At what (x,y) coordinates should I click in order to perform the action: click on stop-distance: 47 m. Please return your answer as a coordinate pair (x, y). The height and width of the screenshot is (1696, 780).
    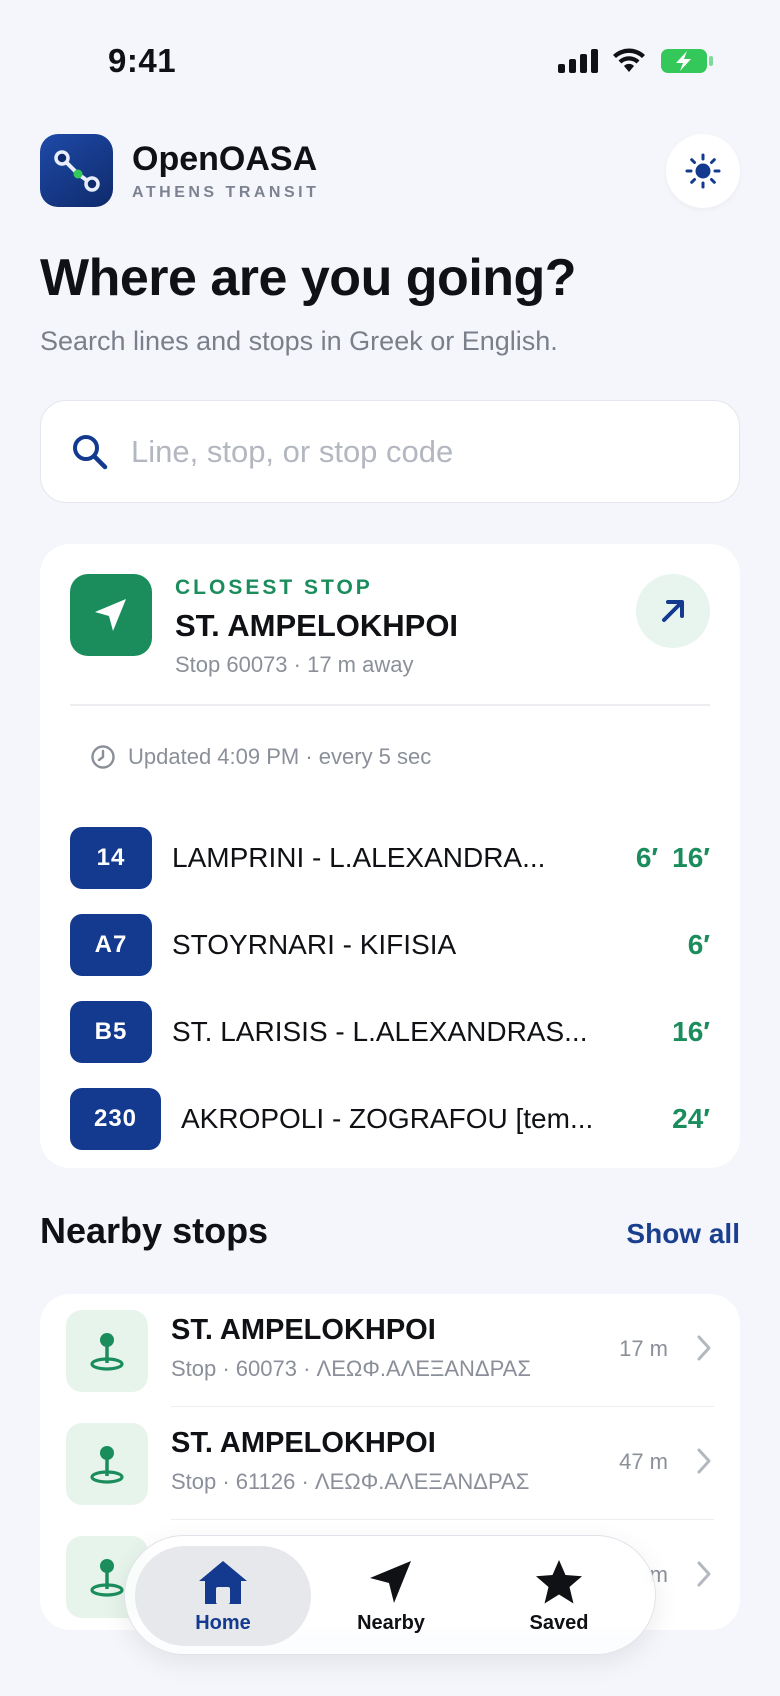
    Looking at the image, I should click on (643, 1461).